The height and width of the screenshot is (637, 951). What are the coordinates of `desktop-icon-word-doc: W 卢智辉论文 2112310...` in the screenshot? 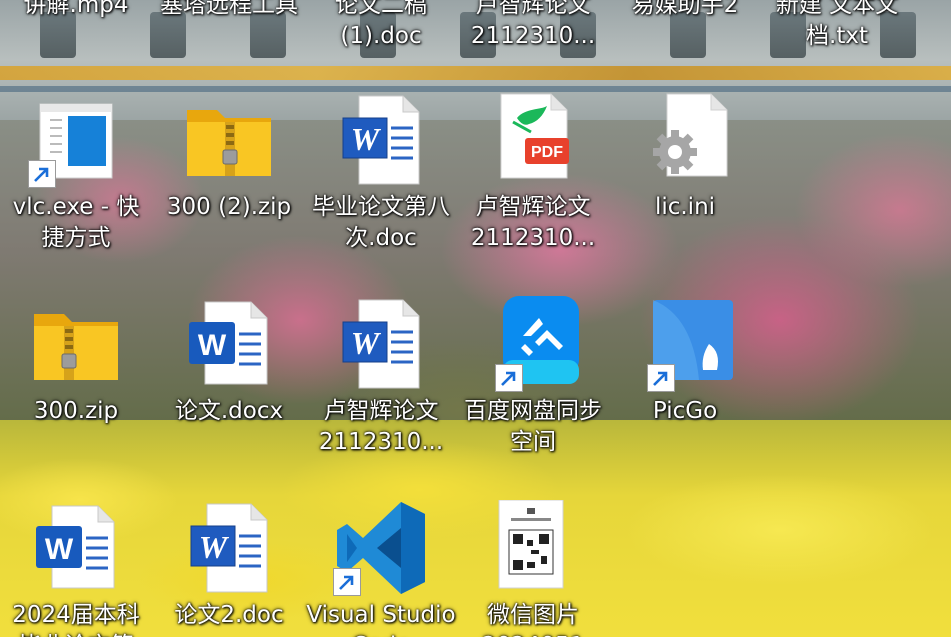 It's located at (381, 377).